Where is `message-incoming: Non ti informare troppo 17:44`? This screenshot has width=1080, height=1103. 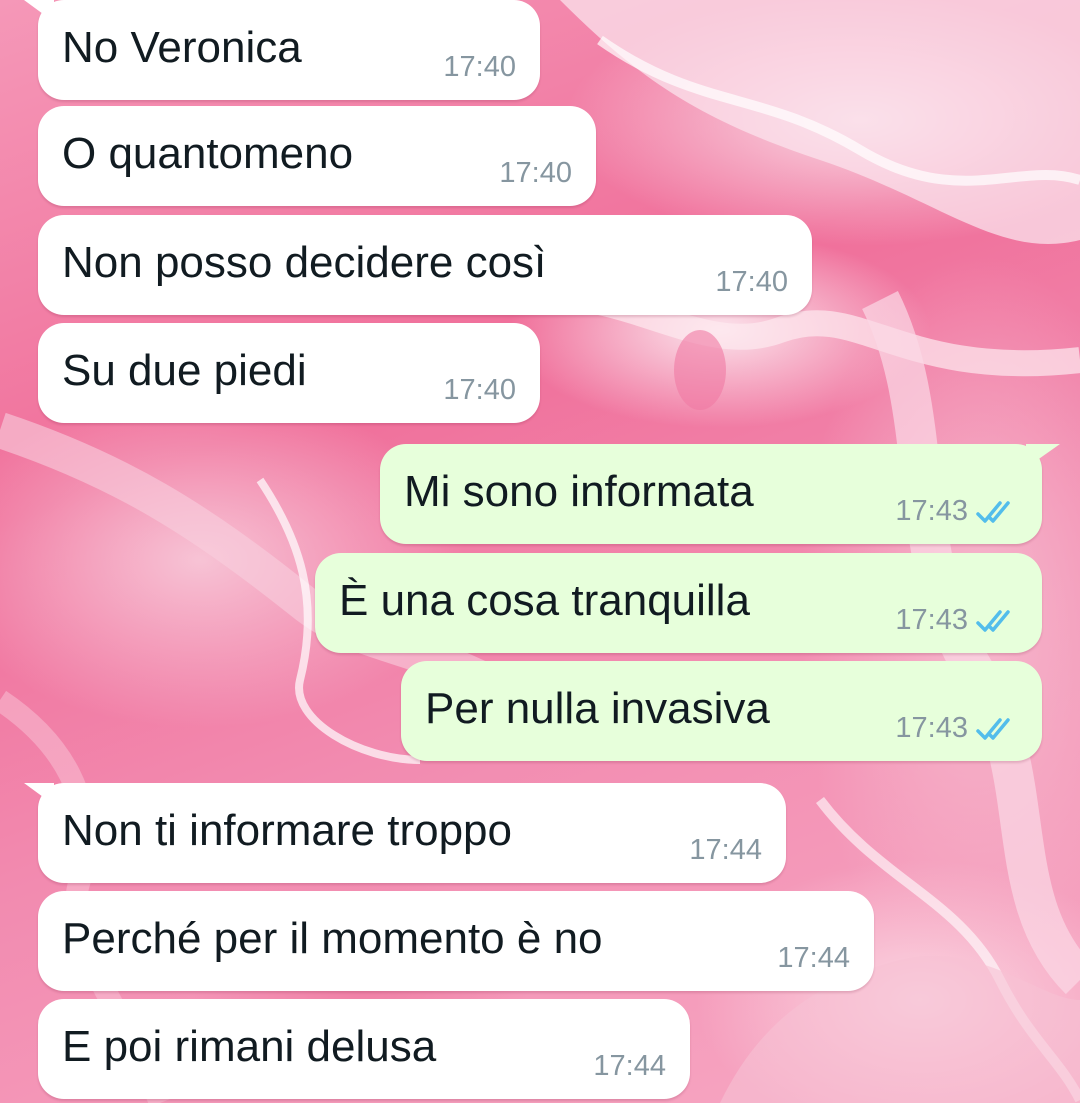
message-incoming: Non ti informare troppo 17:44 is located at coordinates (405, 833).